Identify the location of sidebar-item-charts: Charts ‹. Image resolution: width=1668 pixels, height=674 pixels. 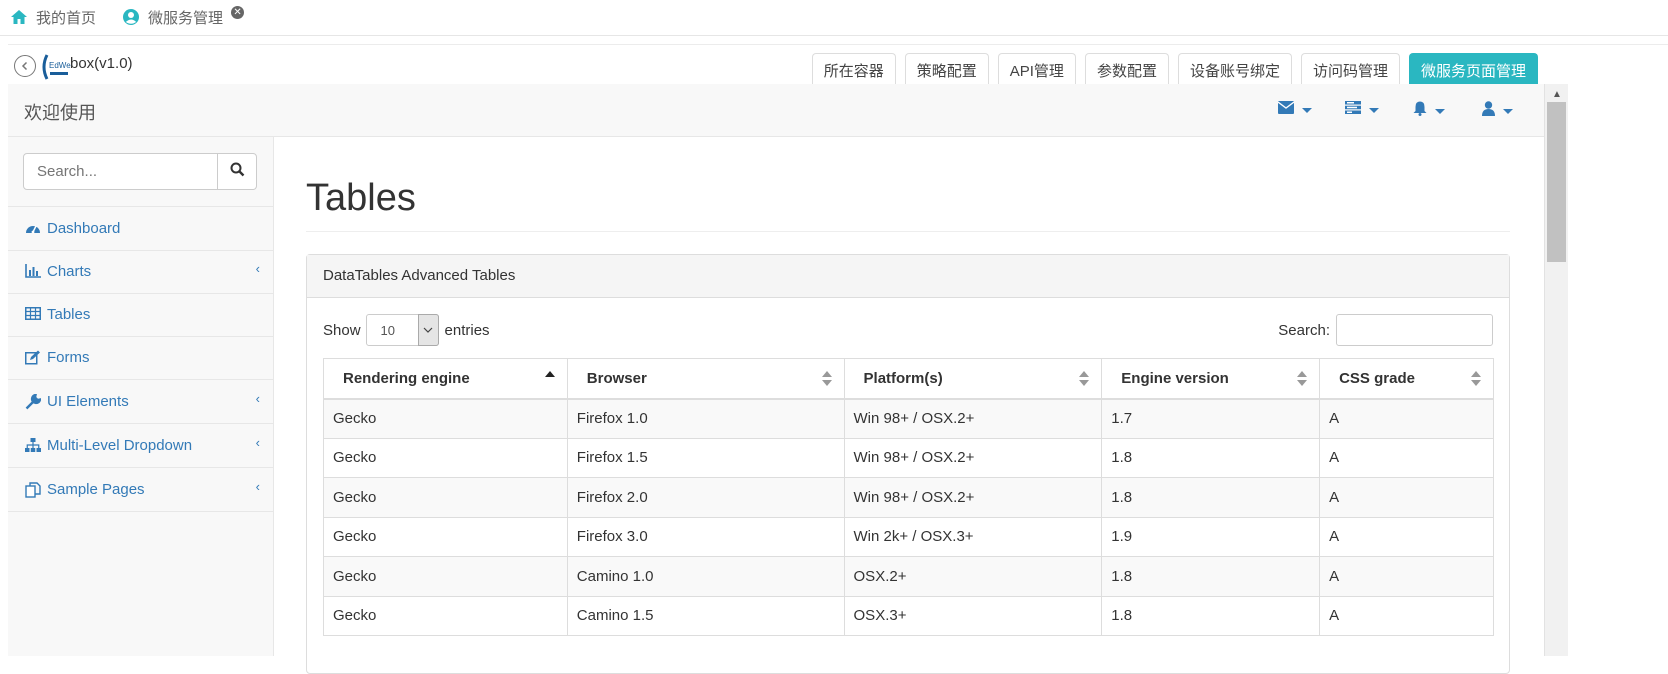
(141, 272).